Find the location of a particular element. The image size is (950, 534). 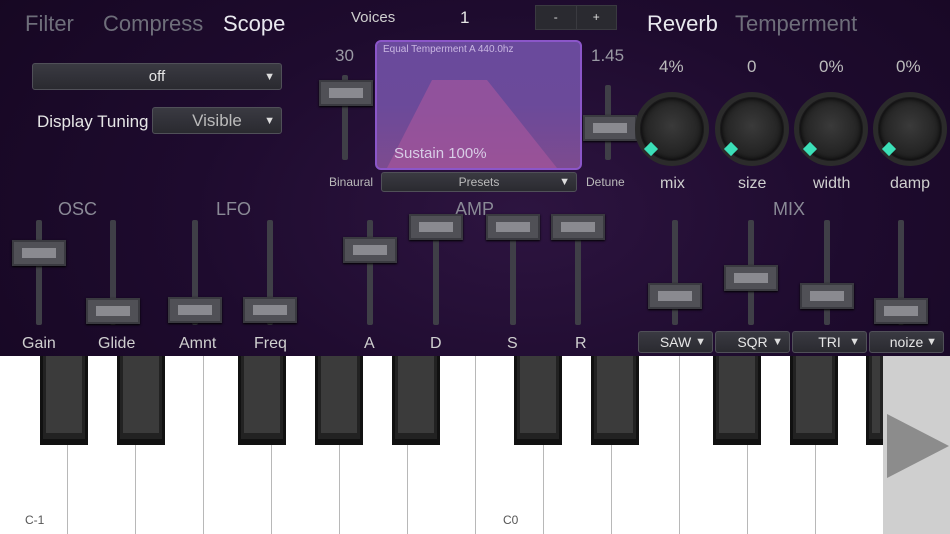

next-octave-button is located at coordinates (916, 445).